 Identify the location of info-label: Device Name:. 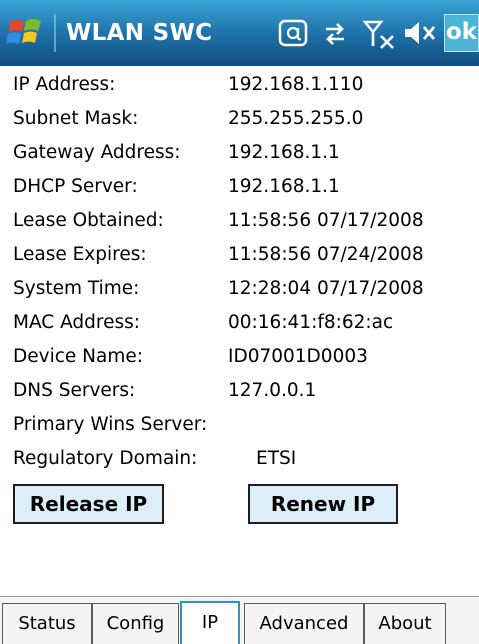
(78, 356).